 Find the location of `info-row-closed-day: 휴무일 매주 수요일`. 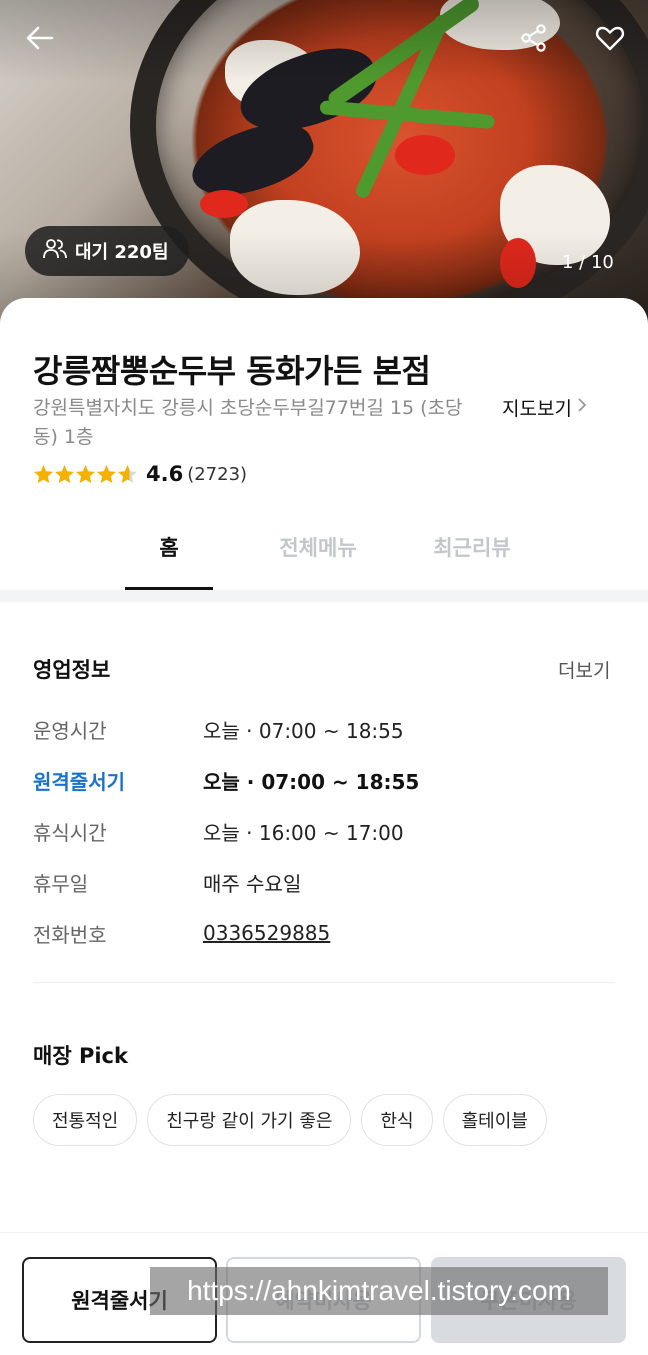

info-row-closed-day: 휴무일 매주 수요일 is located at coordinates (167, 882).